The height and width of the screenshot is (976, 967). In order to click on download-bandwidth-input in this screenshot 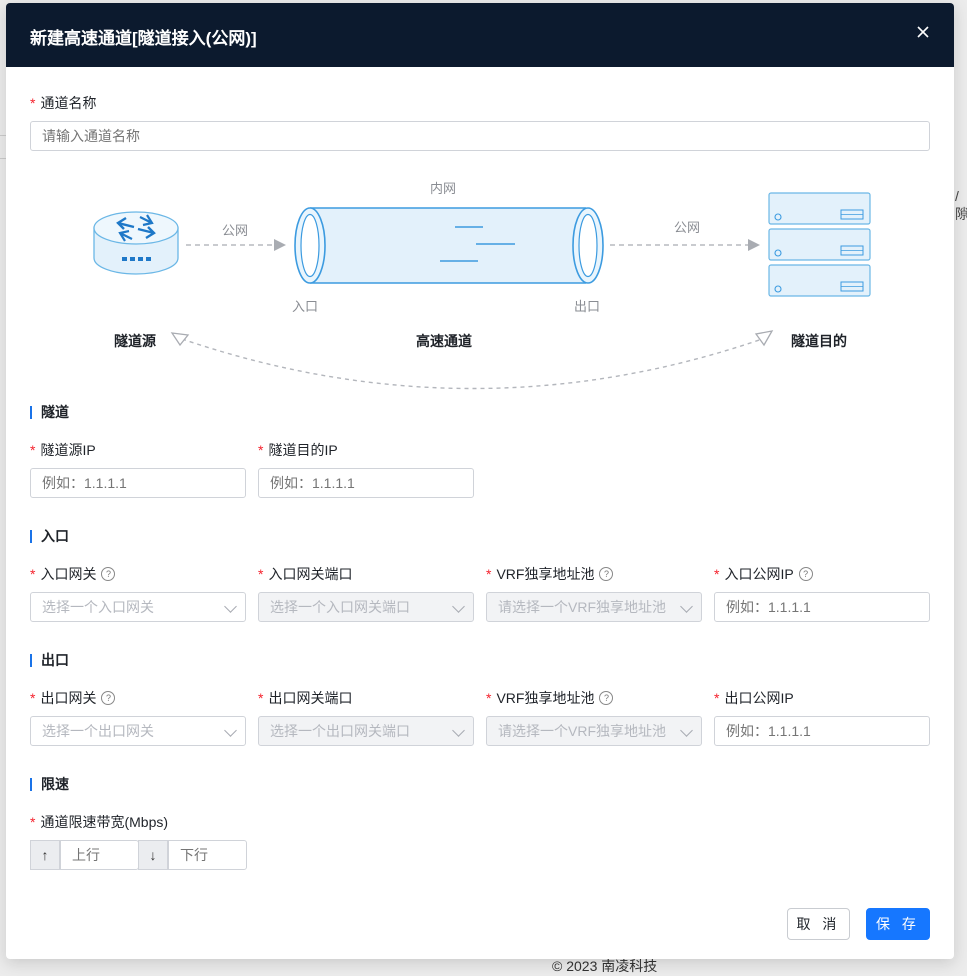, I will do `click(207, 855)`.